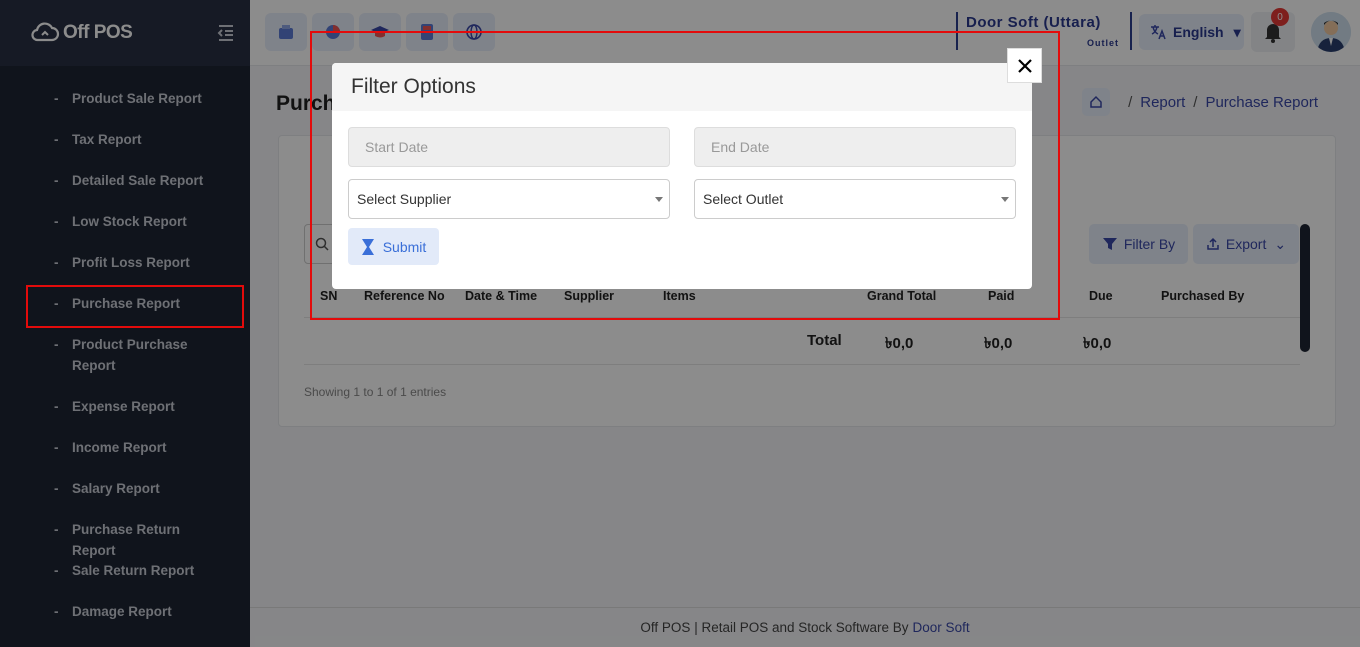 The image size is (1360, 647). What do you see at coordinates (1024, 65) in the screenshot?
I see `close-icon` at bounding box center [1024, 65].